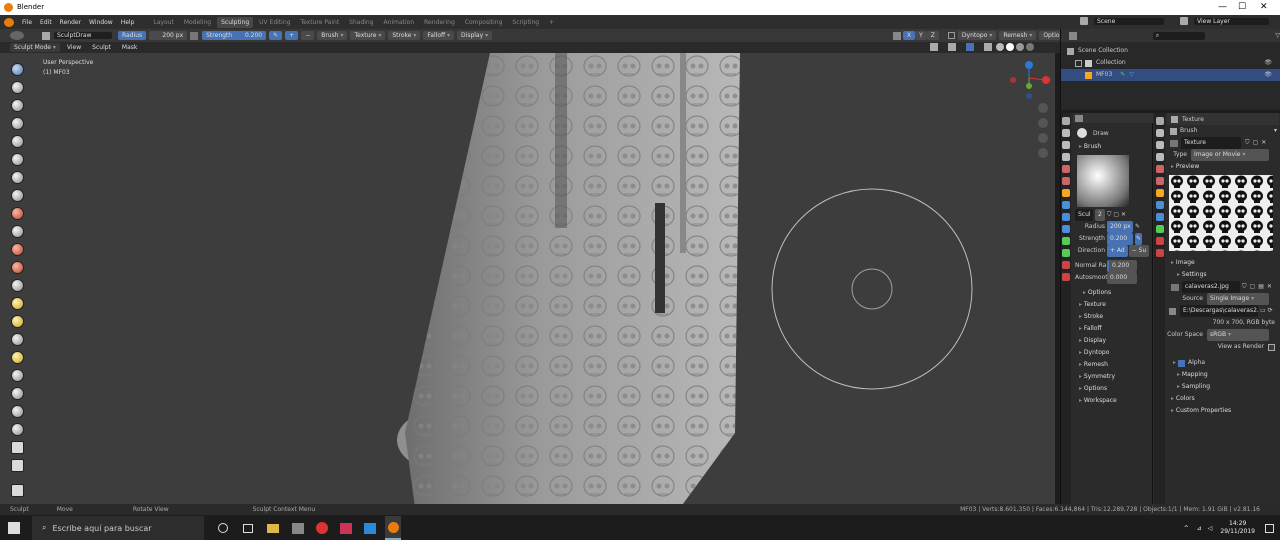  I want to click on physics-tab-icon, so click(1066, 229).